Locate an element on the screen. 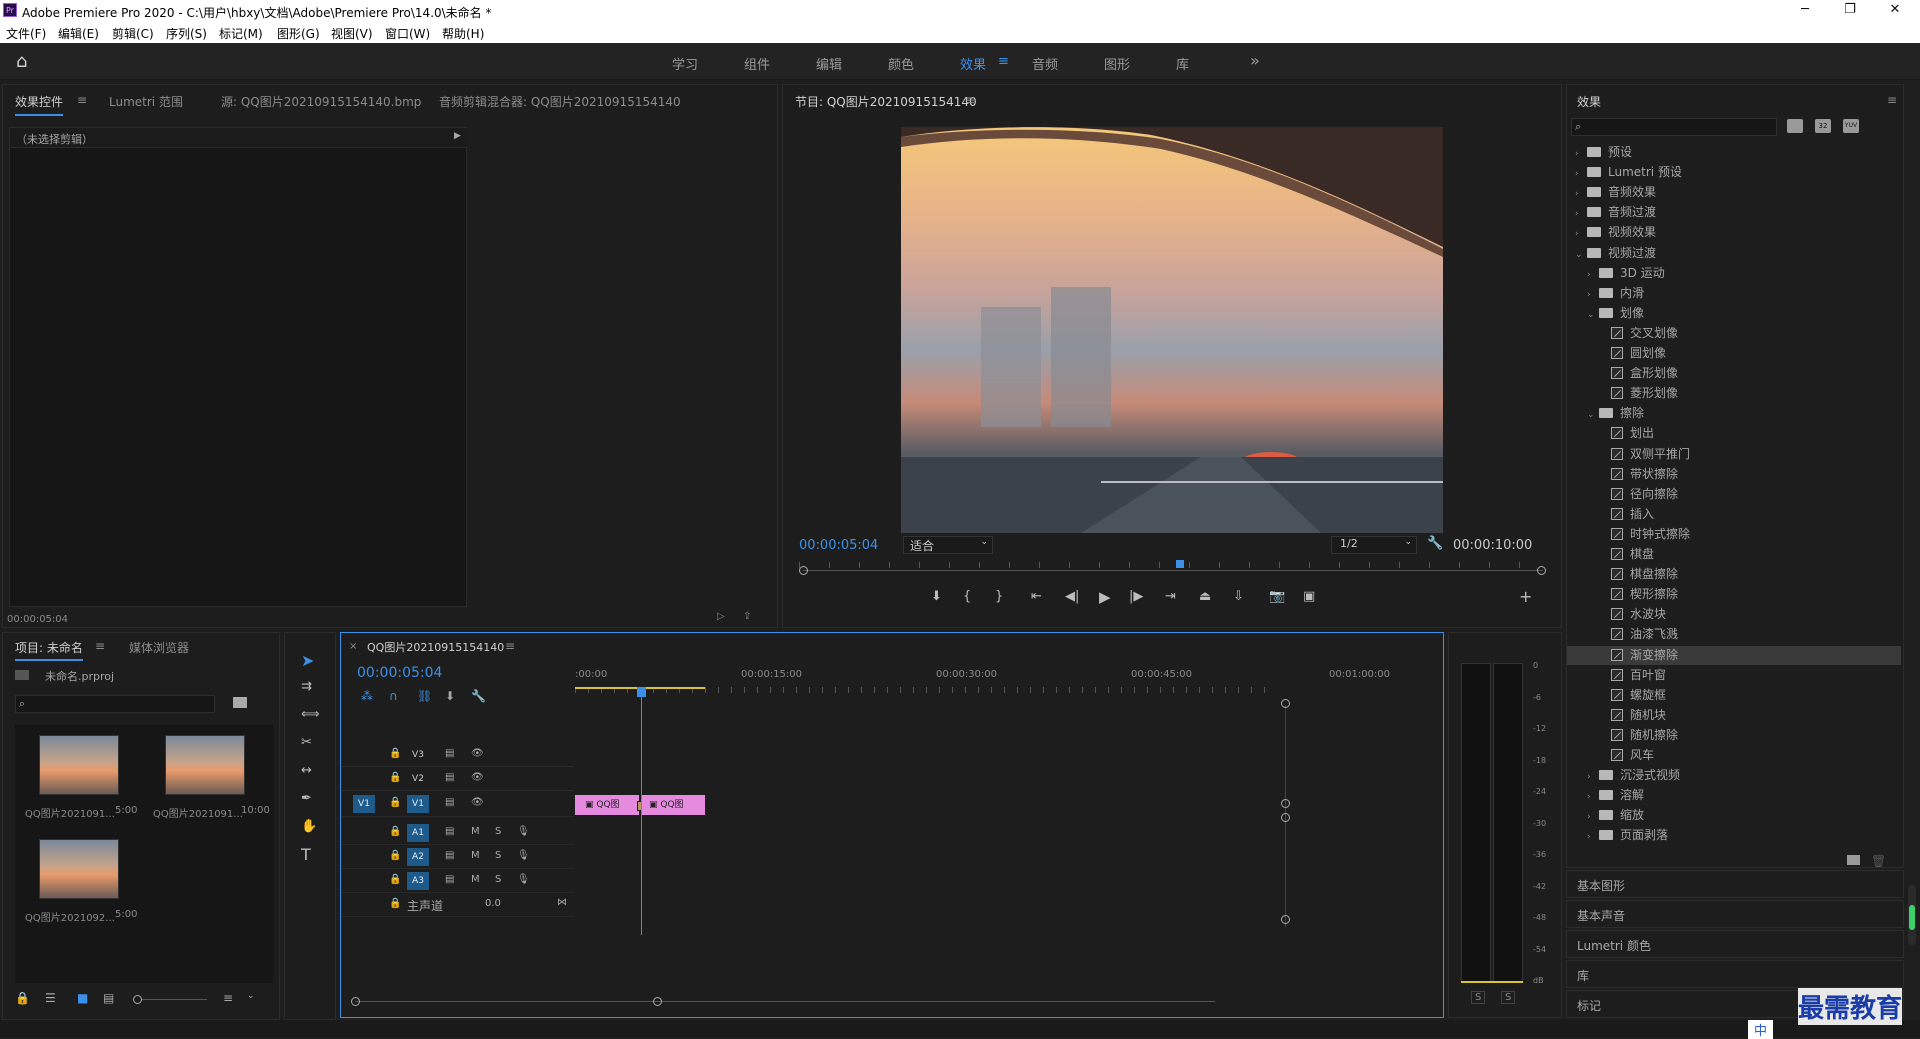 The width and height of the screenshot is (1920, 1039). effect-item: 棋盘擦除 is located at coordinates (1734, 574).